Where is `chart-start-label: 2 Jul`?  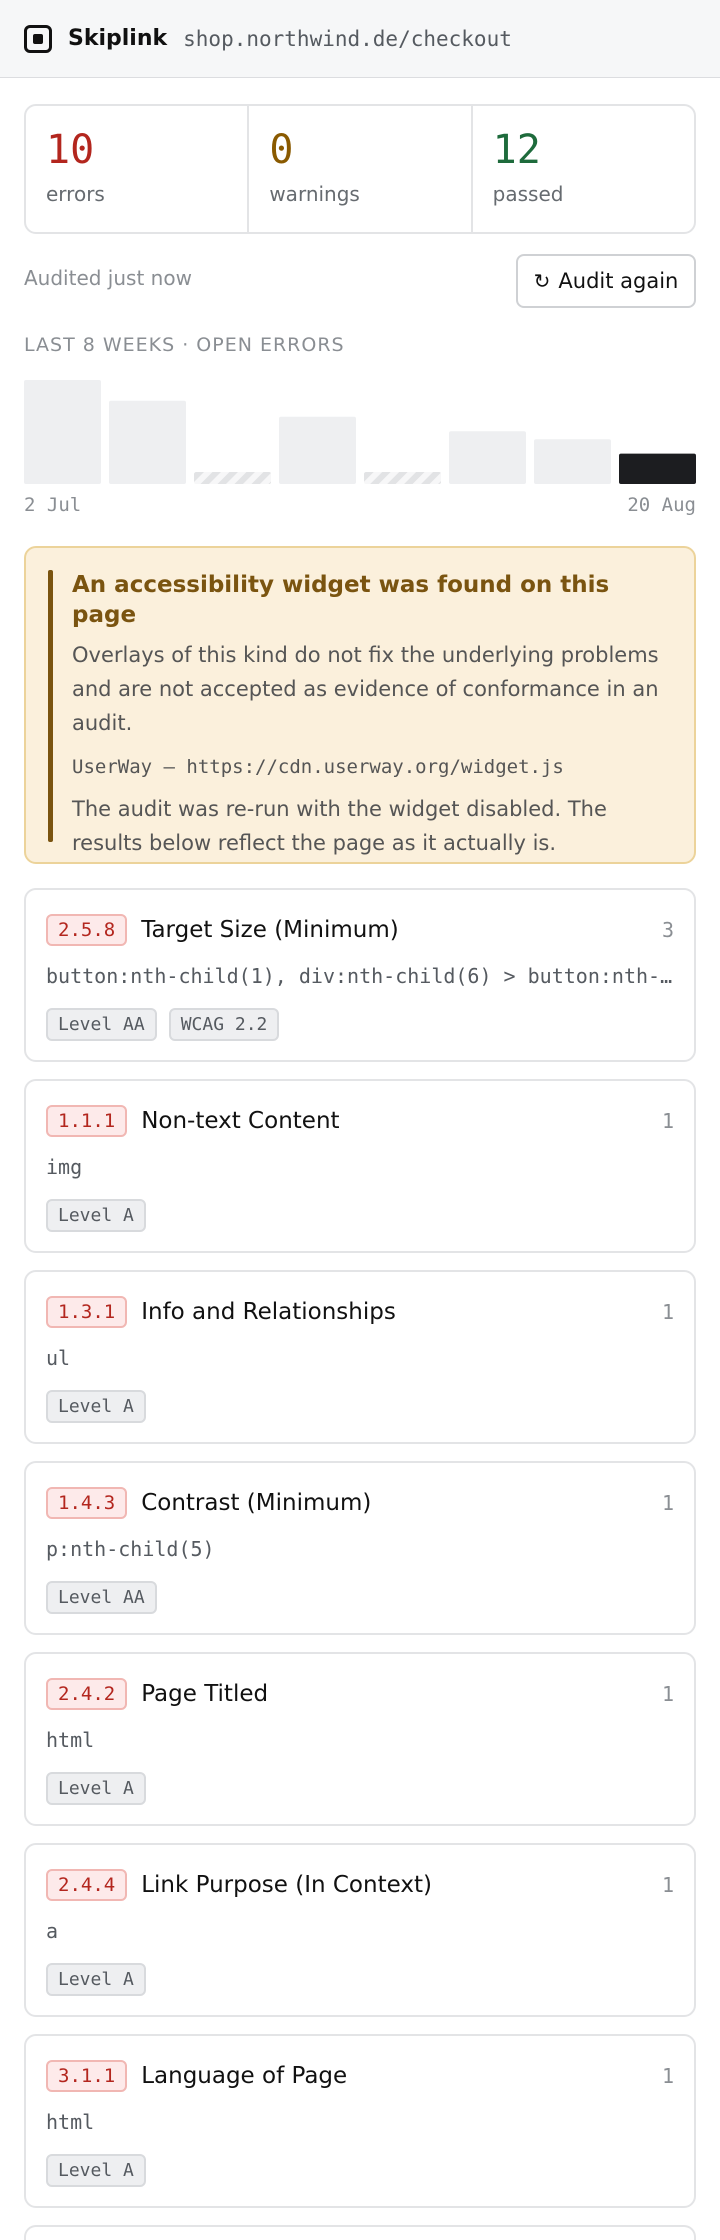 chart-start-label: 2 Jul is located at coordinates (53, 505).